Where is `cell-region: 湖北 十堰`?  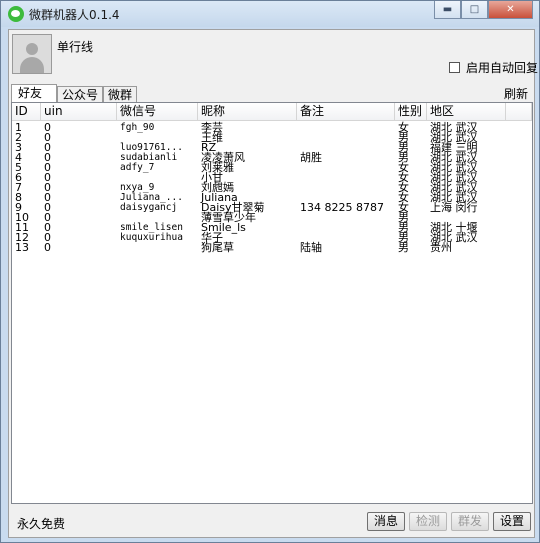 cell-region: 湖北 十堰 is located at coordinates (454, 227).